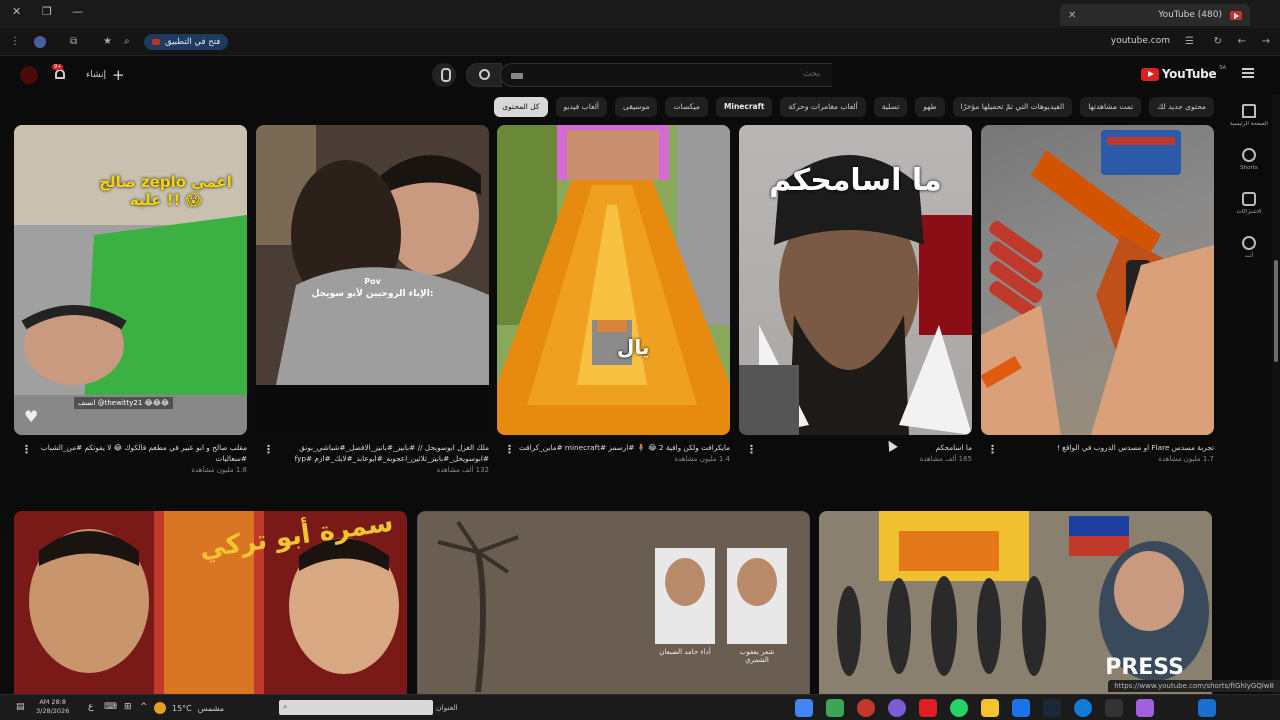  What do you see at coordinates (20, 707) in the screenshot?
I see `notification-center-icon: ▤` at bounding box center [20, 707].